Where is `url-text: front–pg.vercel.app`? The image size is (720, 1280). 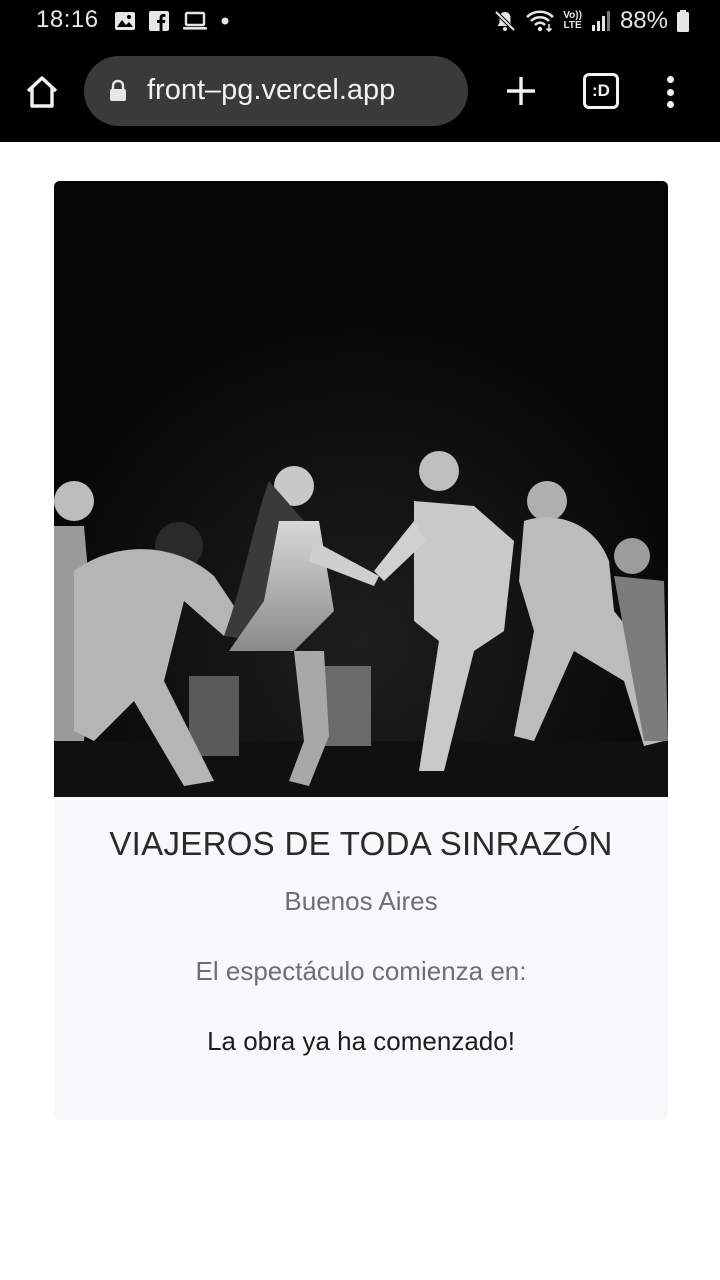
url-text: front–pg.vercel.app is located at coordinates (271, 90).